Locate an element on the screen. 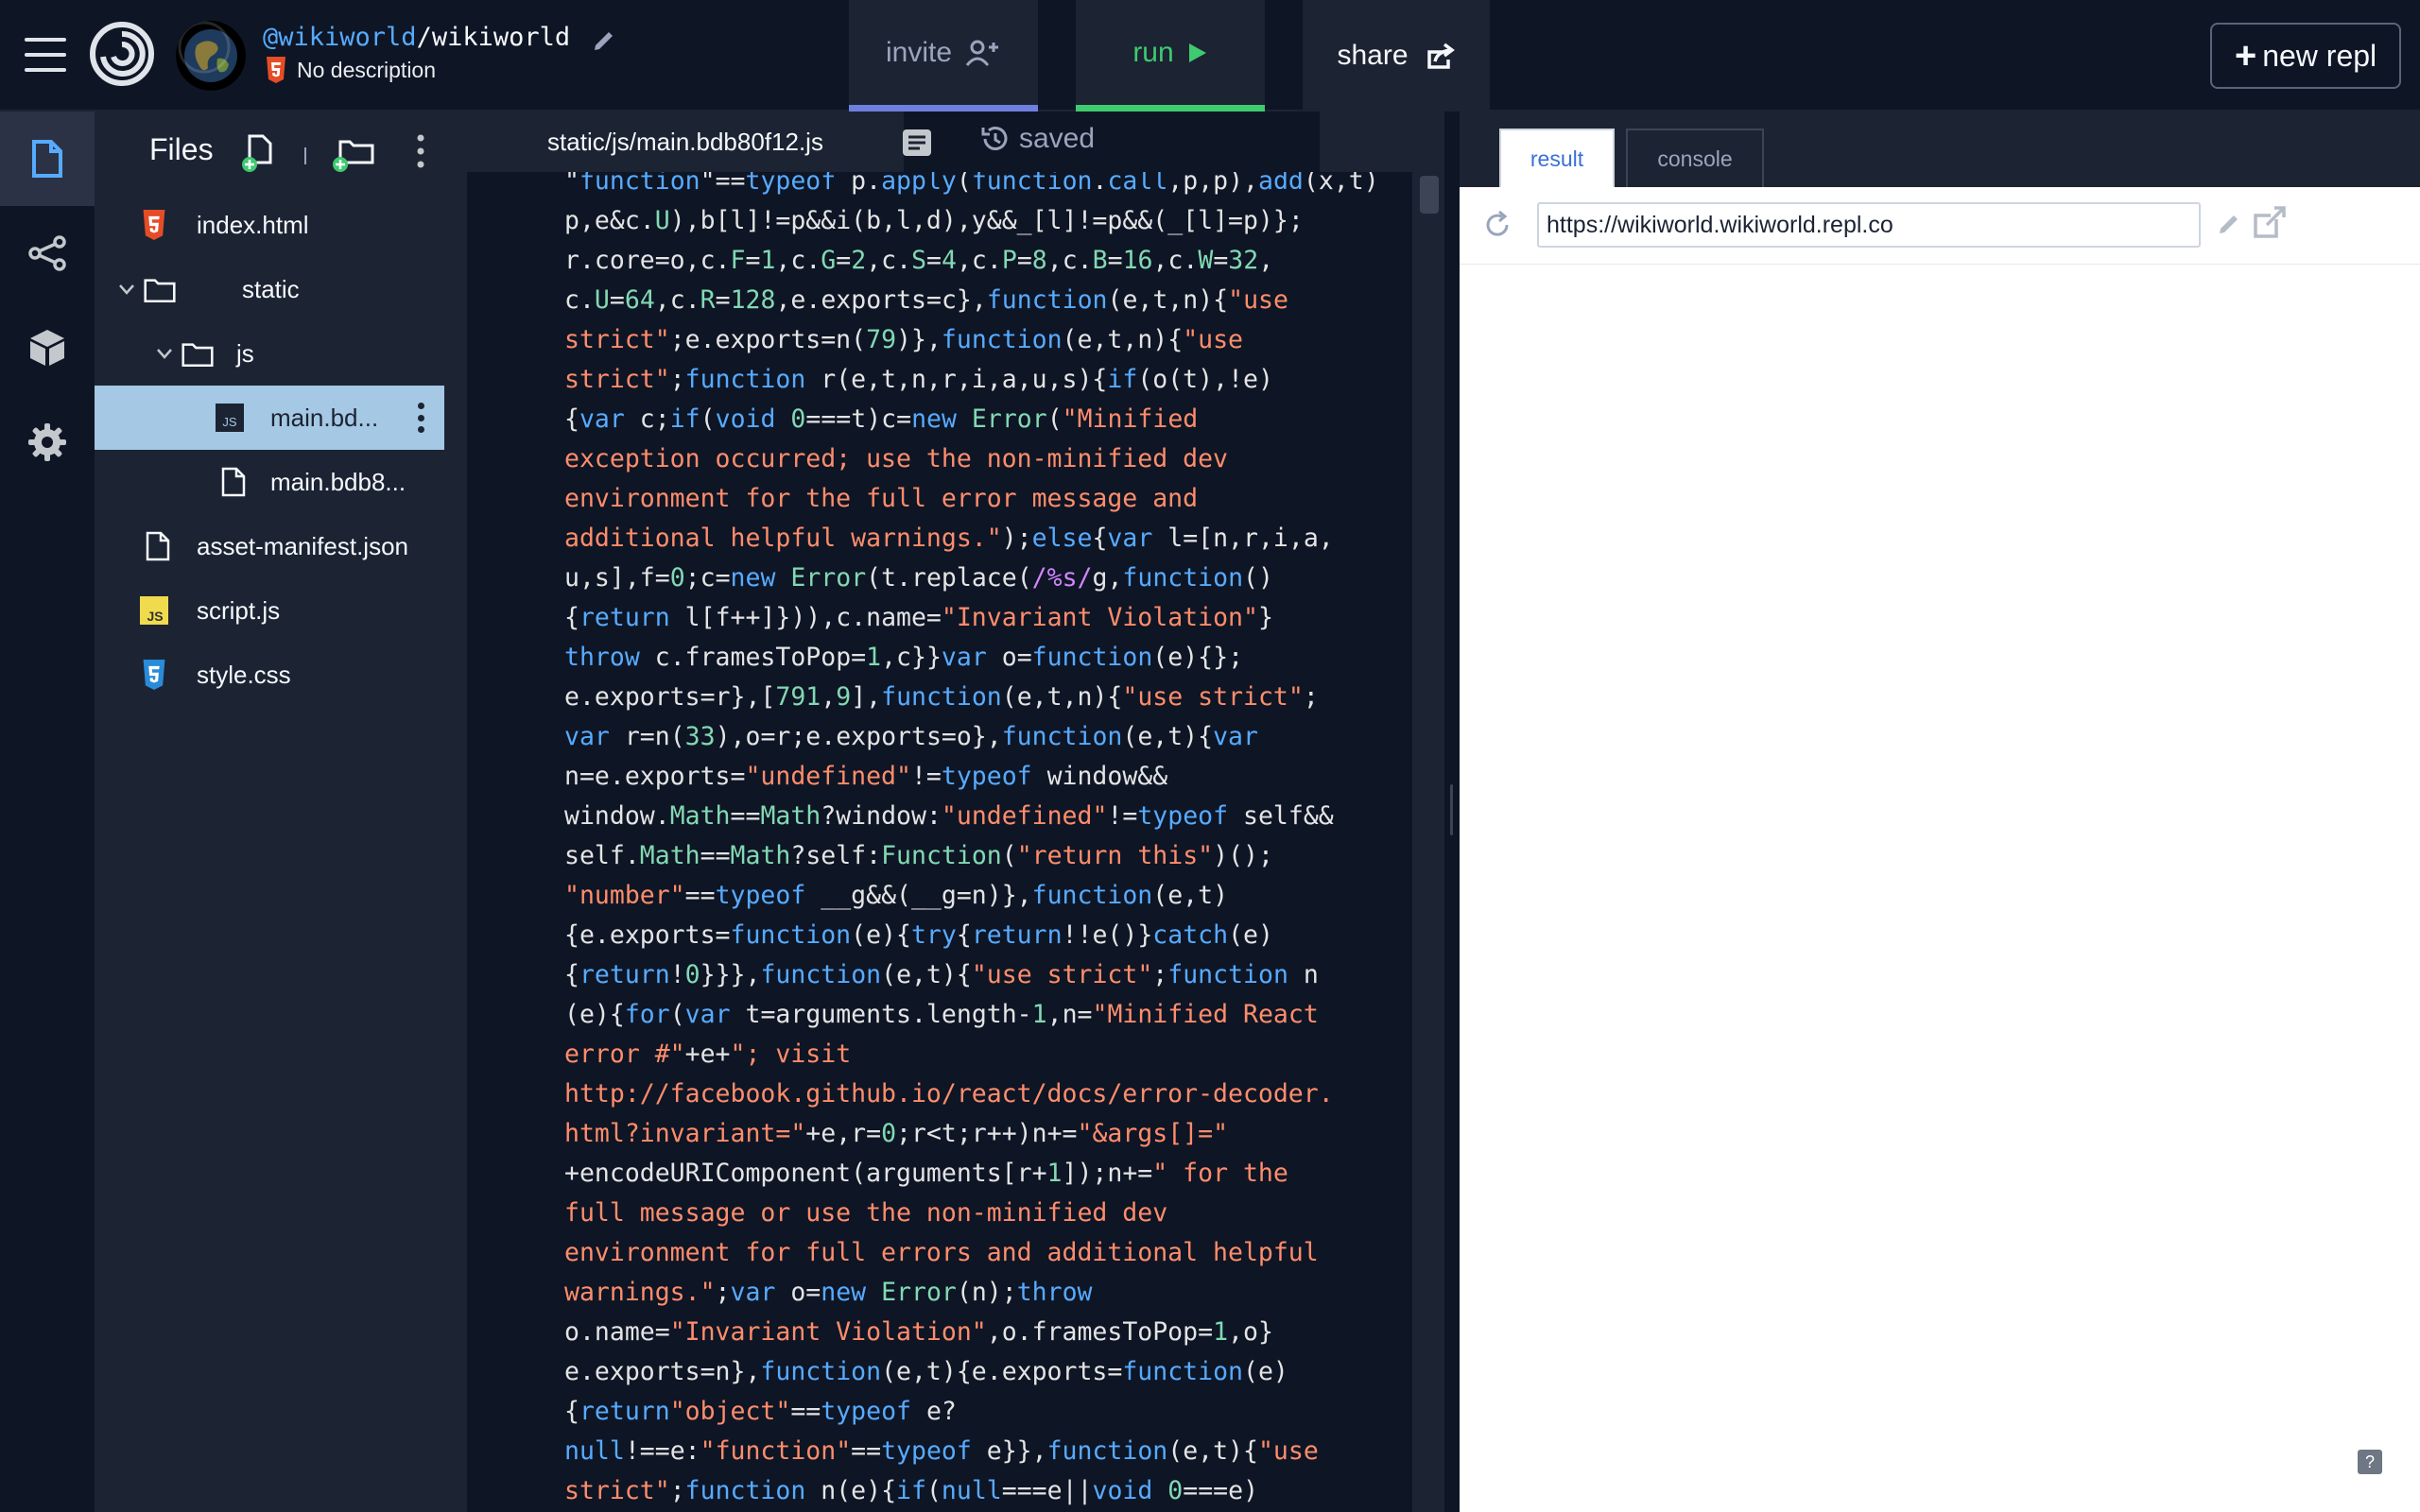 The height and width of the screenshot is (1512, 2420). add-user-icon is located at coordinates (982, 53).